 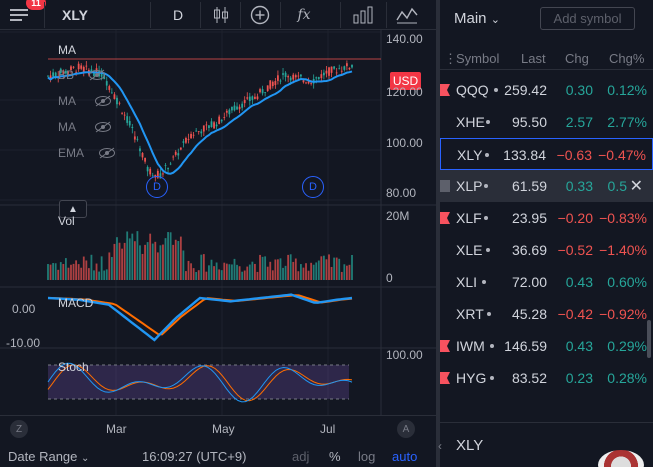 I want to click on compare-button, so click(x=363, y=15).